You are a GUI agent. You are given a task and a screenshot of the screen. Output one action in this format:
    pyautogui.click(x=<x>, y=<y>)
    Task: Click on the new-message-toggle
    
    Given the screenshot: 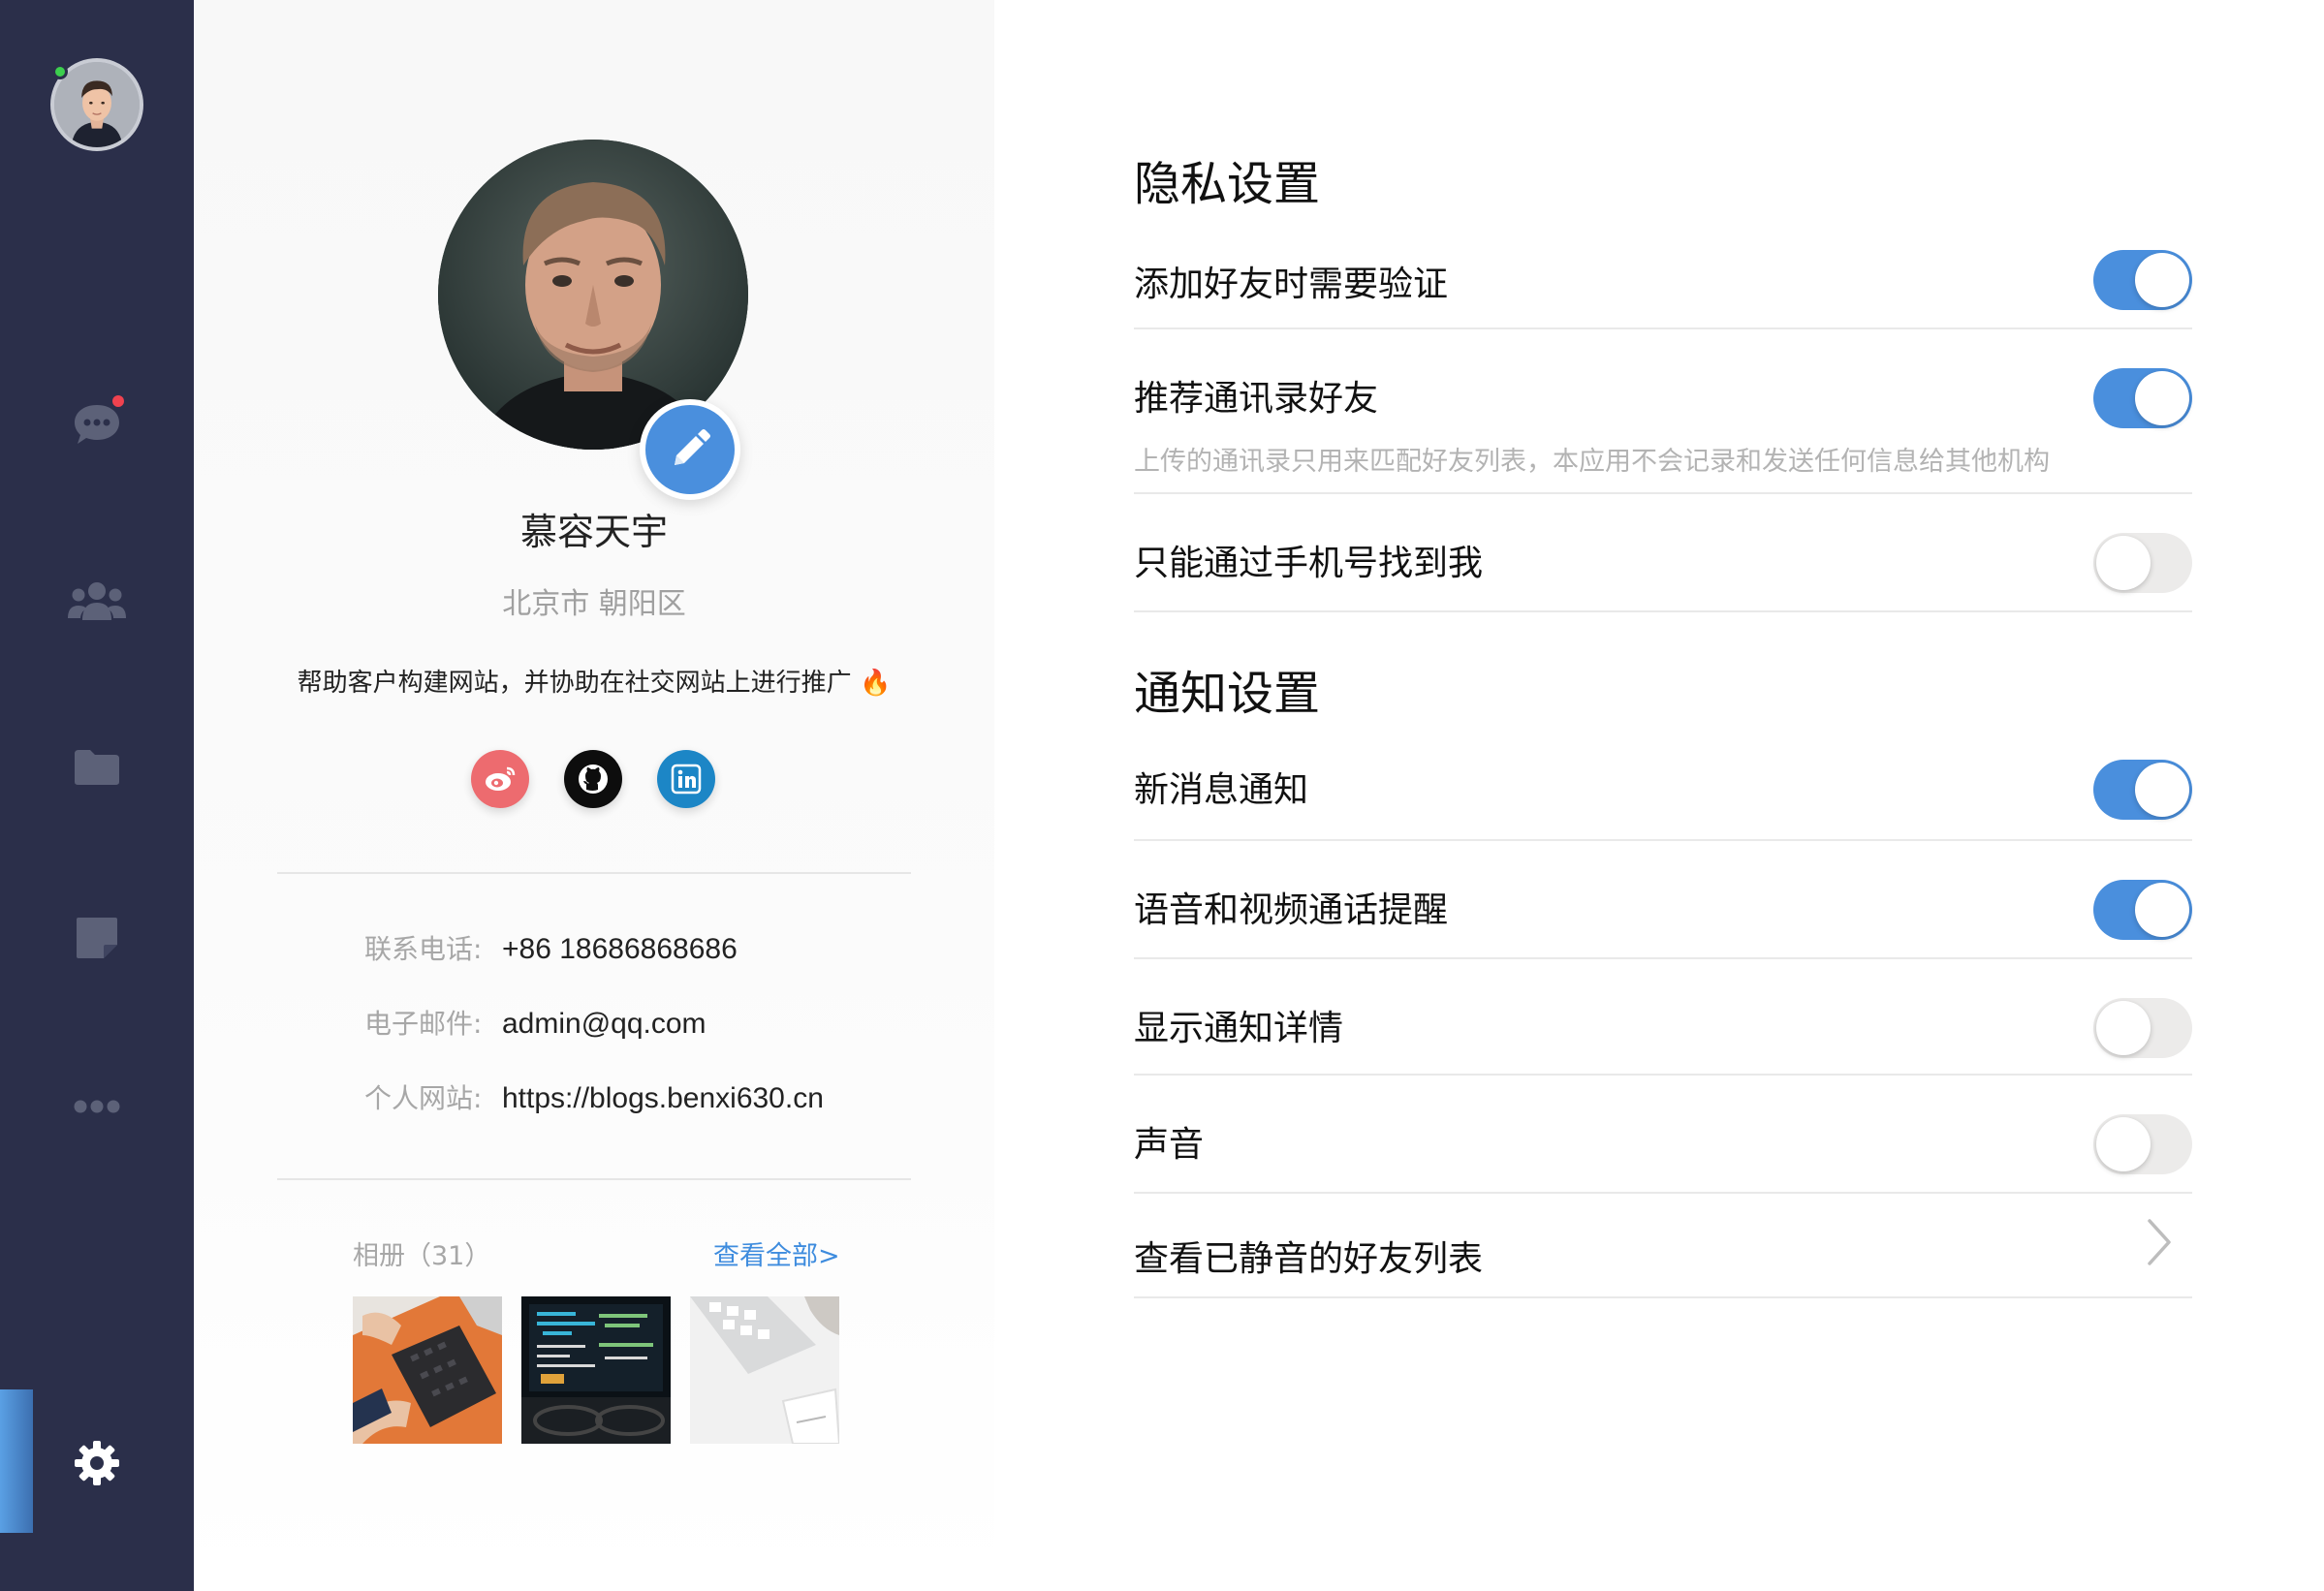 What is the action you would take?
    pyautogui.click(x=2142, y=790)
    